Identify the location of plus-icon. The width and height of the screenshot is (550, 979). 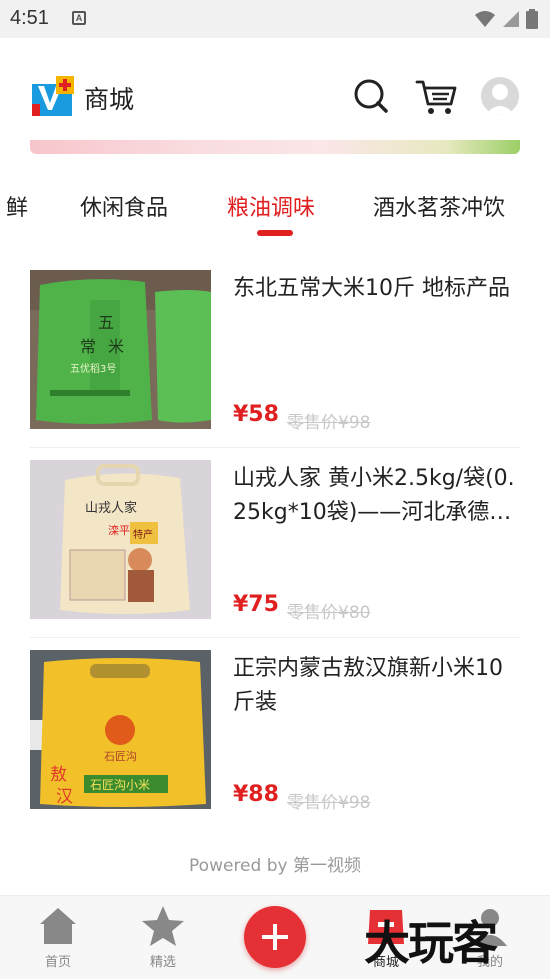
(275, 937).